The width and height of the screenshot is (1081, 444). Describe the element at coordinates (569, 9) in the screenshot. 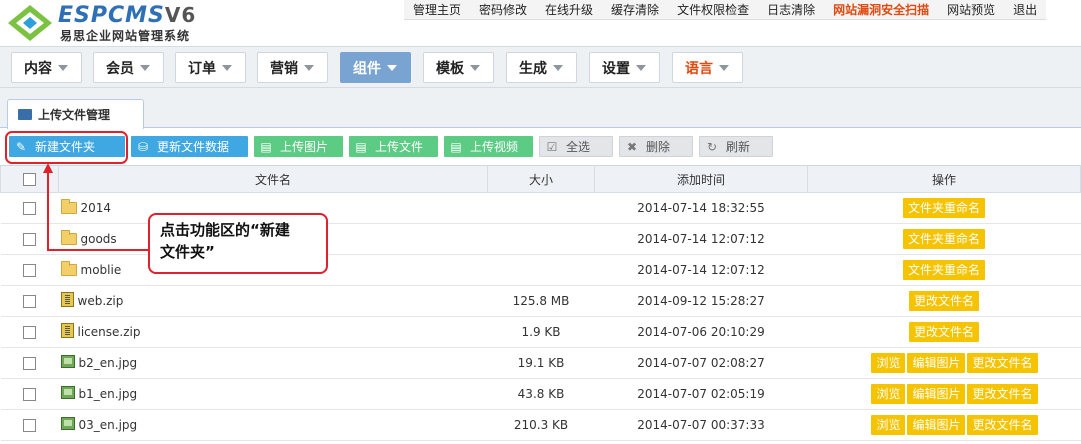

I see `topnav-upgrade: 在线升级` at that location.